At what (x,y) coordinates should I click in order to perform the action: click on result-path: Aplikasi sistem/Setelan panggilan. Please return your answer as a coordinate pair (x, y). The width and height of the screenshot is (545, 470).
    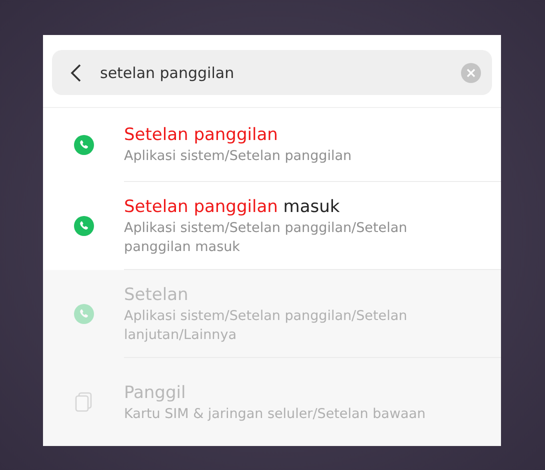
    Looking at the image, I should click on (238, 156).